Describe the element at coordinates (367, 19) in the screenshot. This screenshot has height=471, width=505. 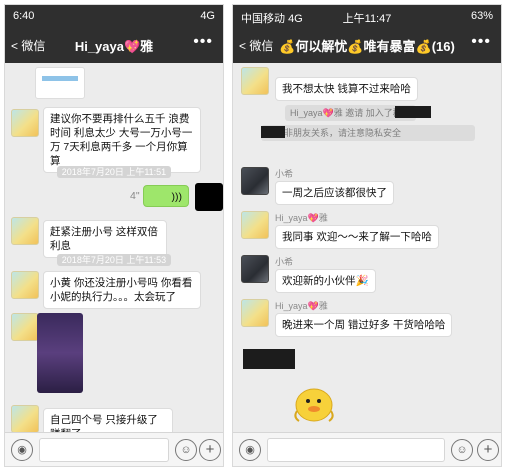
I see `status-time: 上午11:47` at that location.